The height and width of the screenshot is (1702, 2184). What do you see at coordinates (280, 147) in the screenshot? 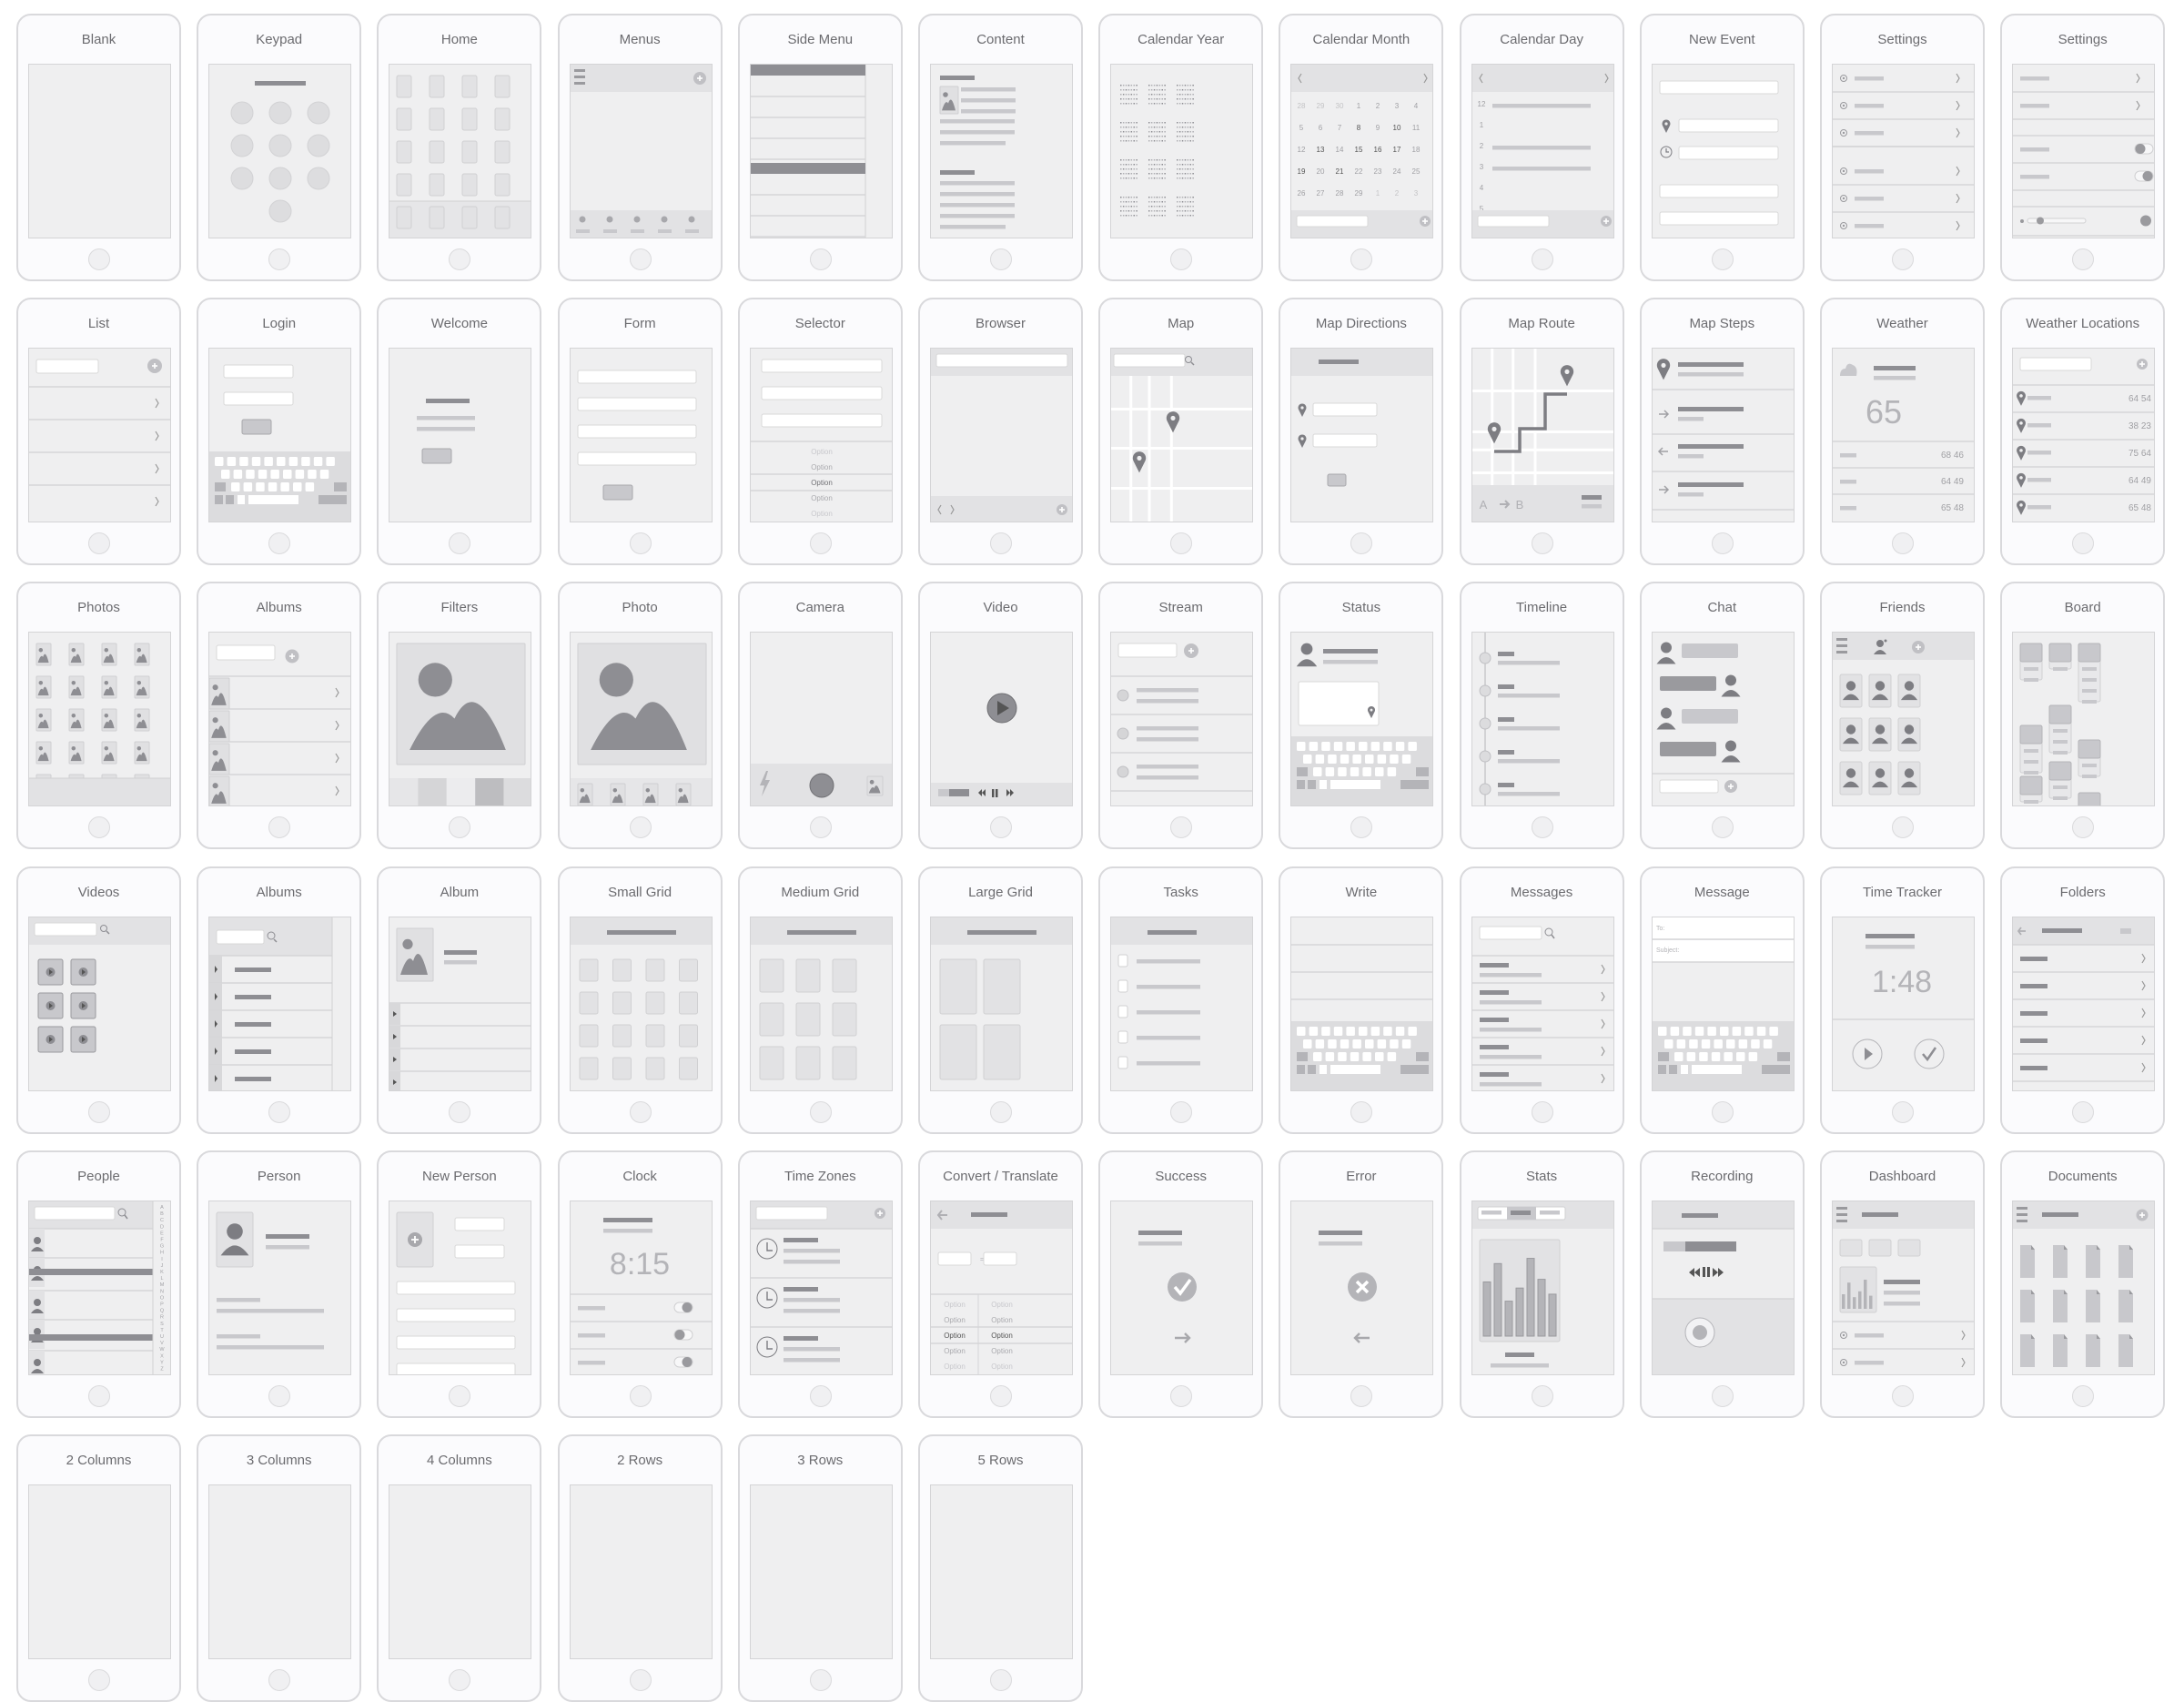
I see `template-card-keypad: Keypad` at bounding box center [280, 147].